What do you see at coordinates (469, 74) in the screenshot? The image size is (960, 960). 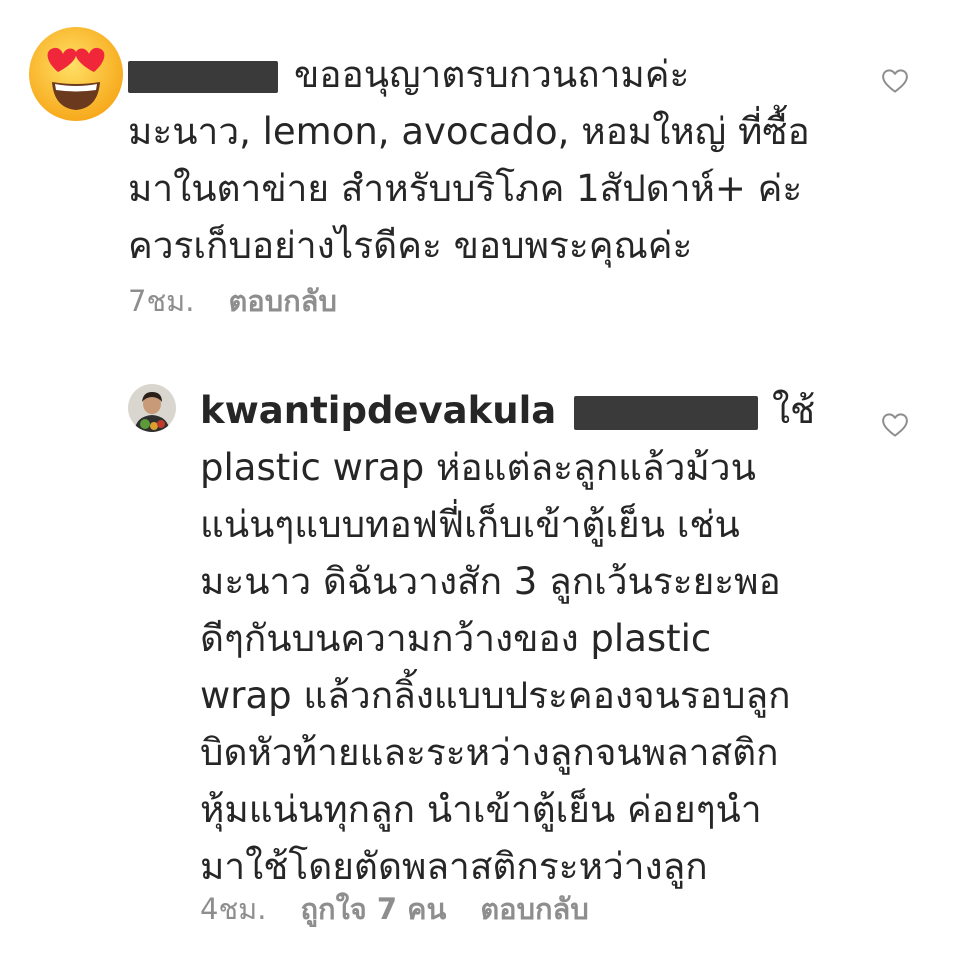 I see `comment-1-line-1: ขออนุญาตรบกวนถามค่ะ` at bounding box center [469, 74].